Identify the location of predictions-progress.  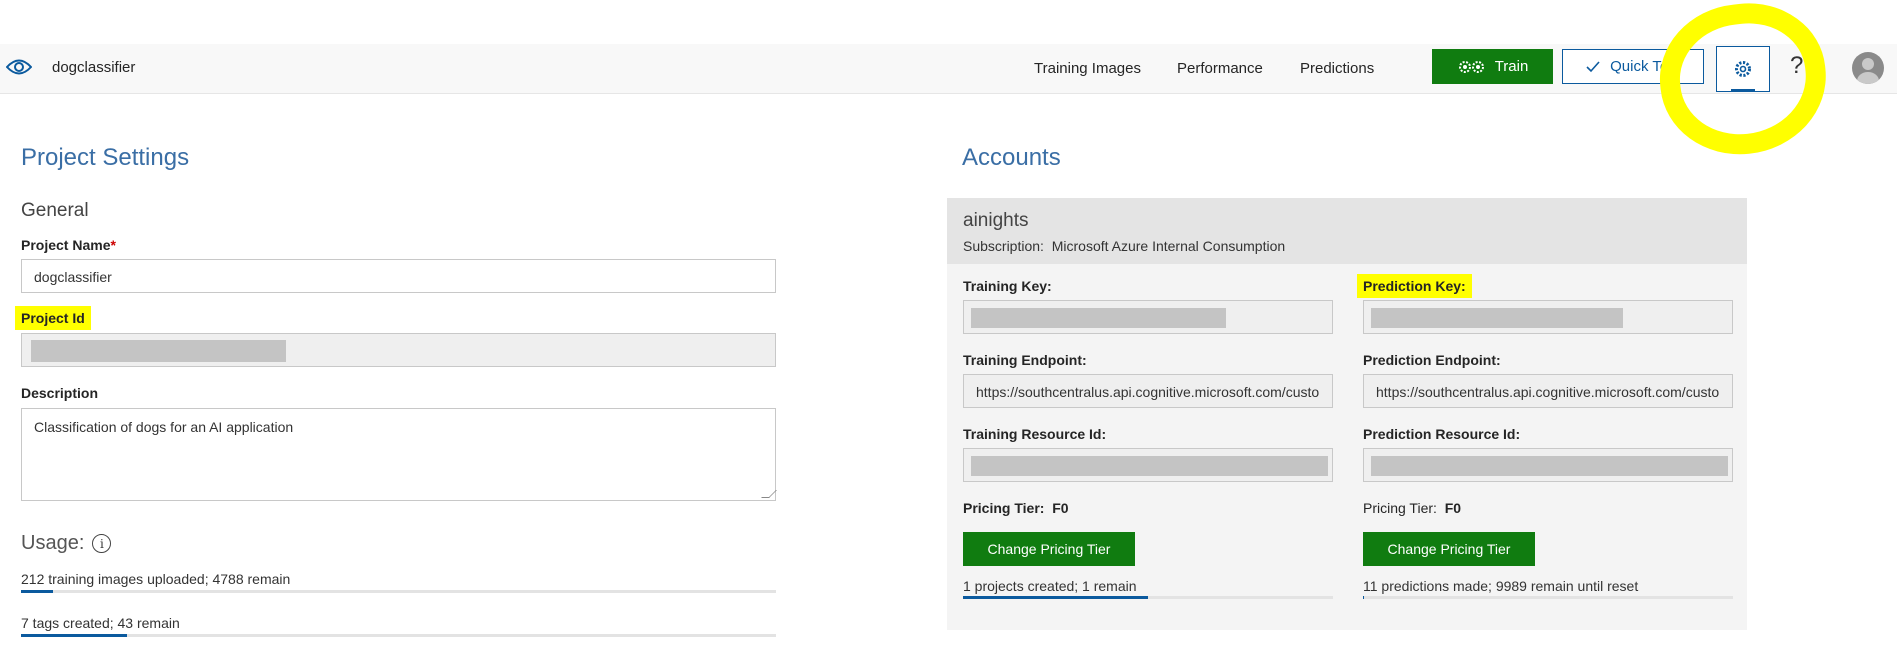
(1548, 597).